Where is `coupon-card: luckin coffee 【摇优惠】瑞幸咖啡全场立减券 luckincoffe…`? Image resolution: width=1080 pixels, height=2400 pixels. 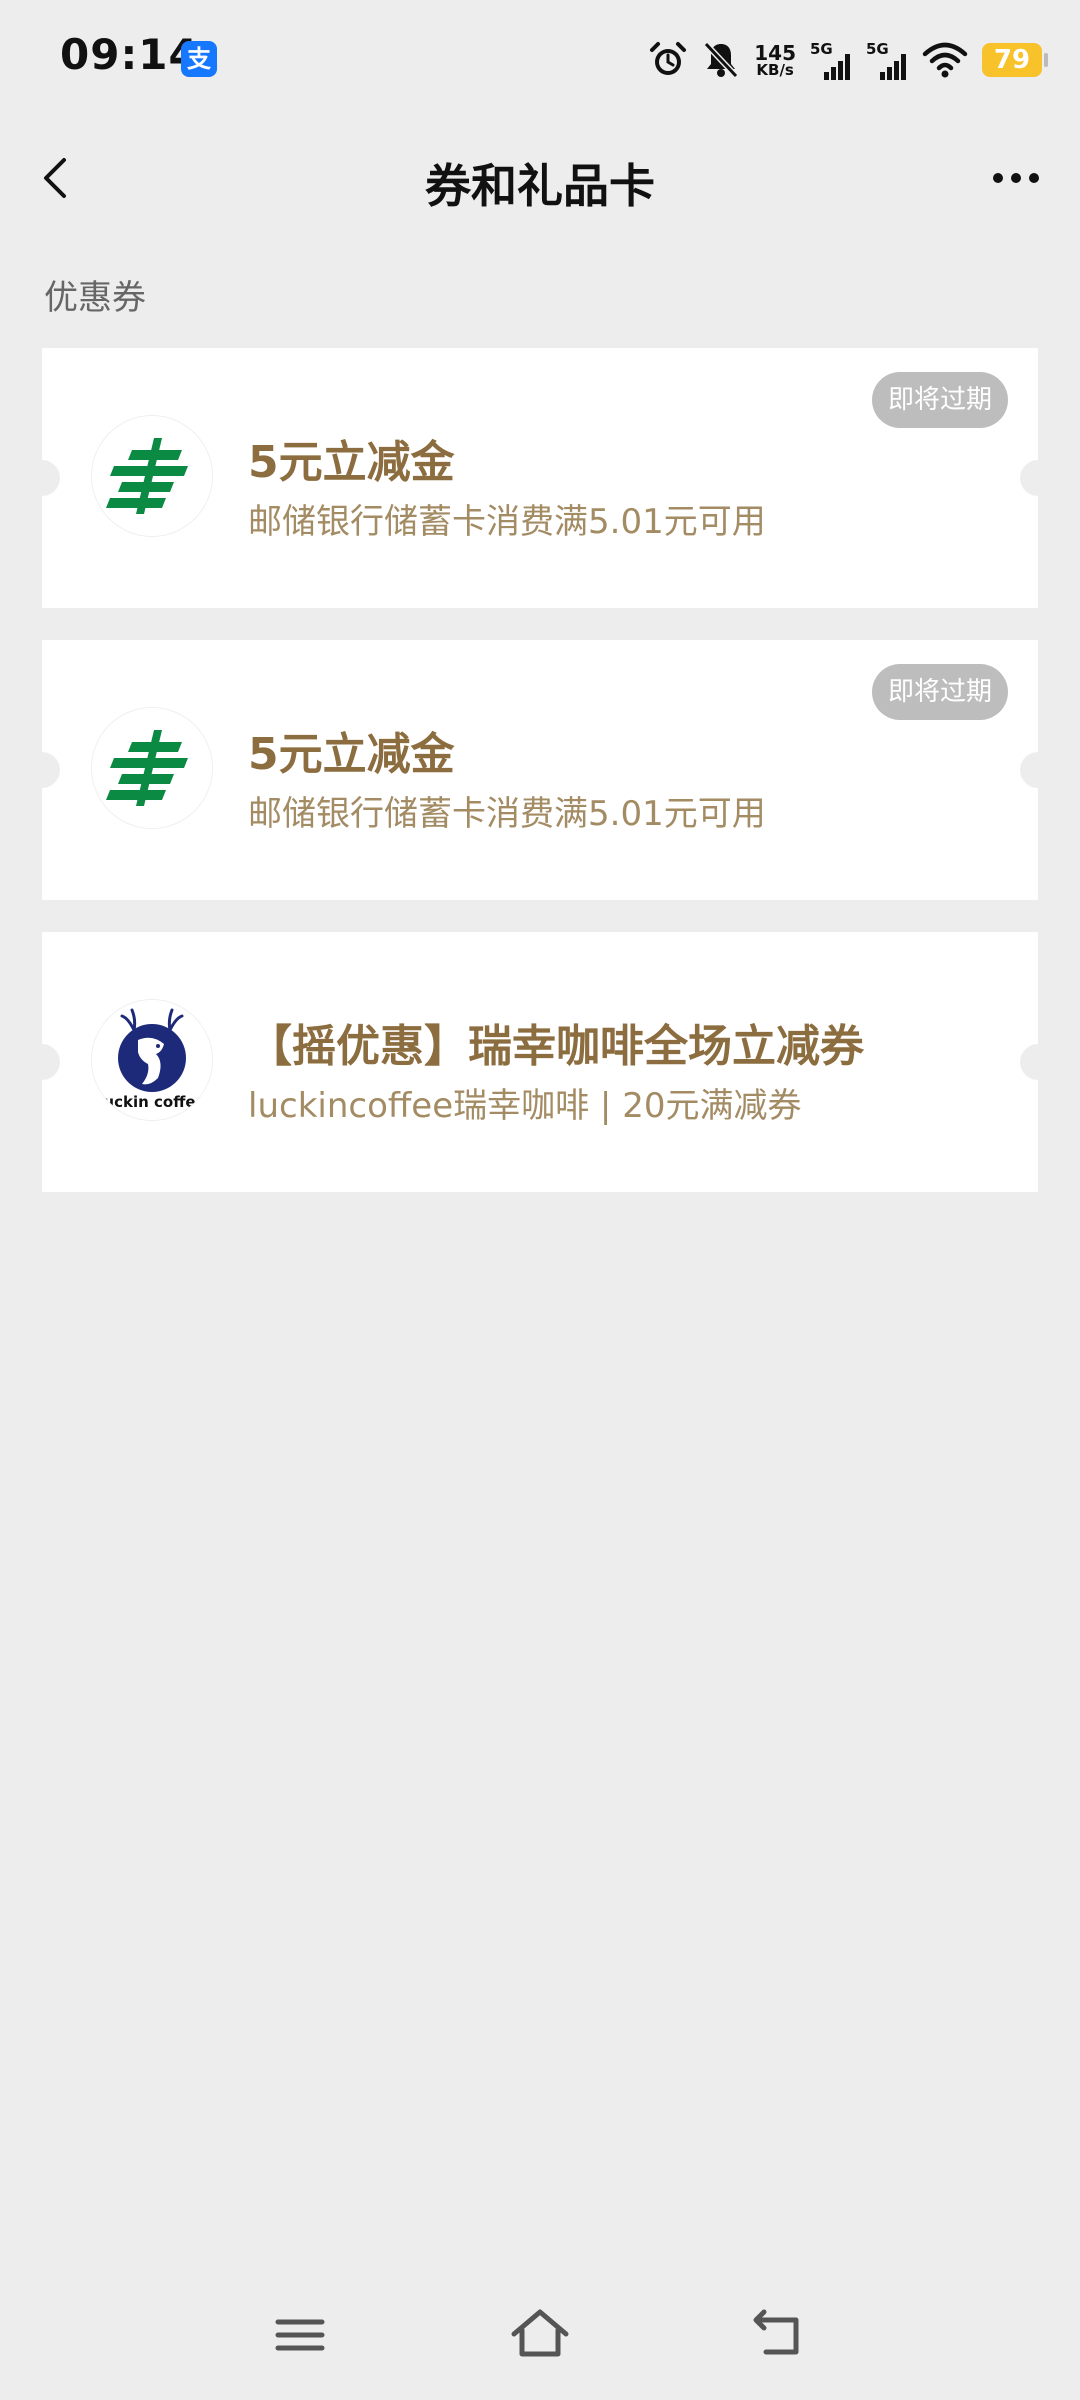 coupon-card: luckin coffee 【摇优惠】瑞幸咖啡全场立减券 luckincoffe… is located at coordinates (540, 1062).